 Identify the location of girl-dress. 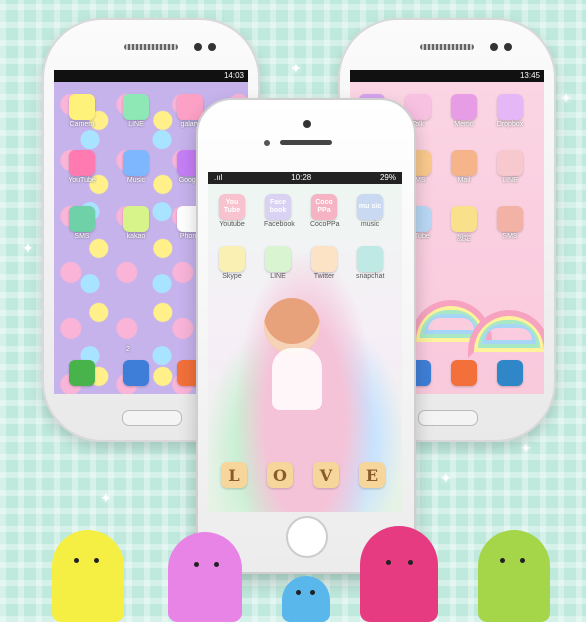
(297, 379).